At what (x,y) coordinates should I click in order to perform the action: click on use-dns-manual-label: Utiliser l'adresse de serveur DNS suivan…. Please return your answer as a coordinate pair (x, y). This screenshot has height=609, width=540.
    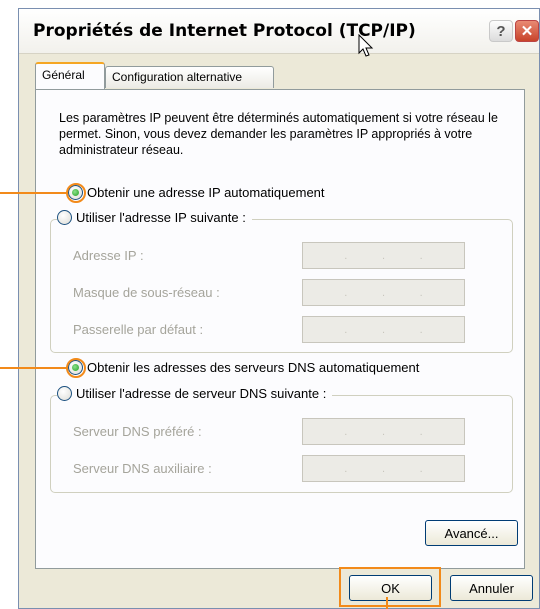
    Looking at the image, I should click on (201, 393).